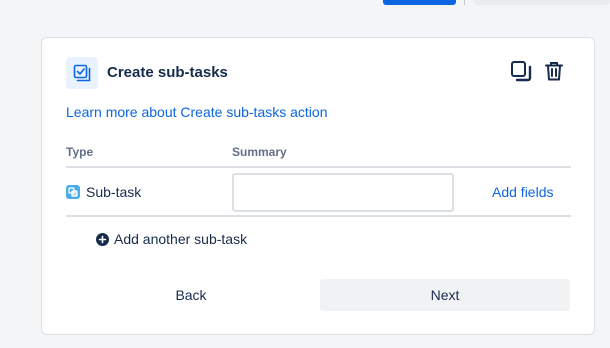 The image size is (610, 348). What do you see at coordinates (259, 152) in the screenshot?
I see `column-header-summary: Summary` at bounding box center [259, 152].